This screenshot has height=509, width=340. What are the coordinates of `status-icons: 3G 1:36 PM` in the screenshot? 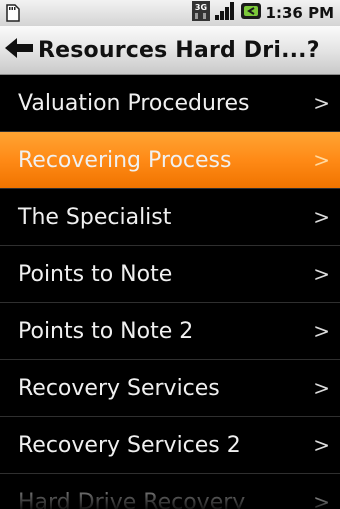 It's located at (262, 13).